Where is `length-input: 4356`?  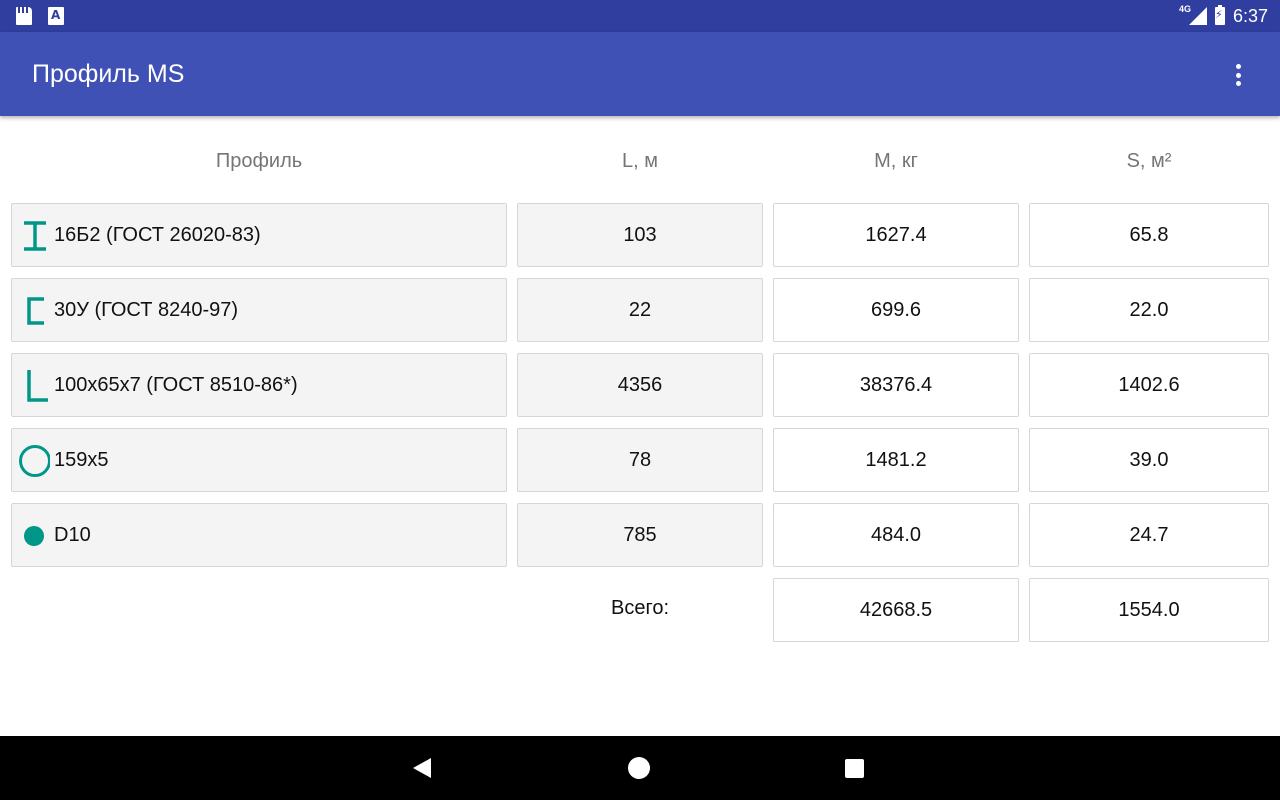
length-input: 4356 is located at coordinates (640, 385).